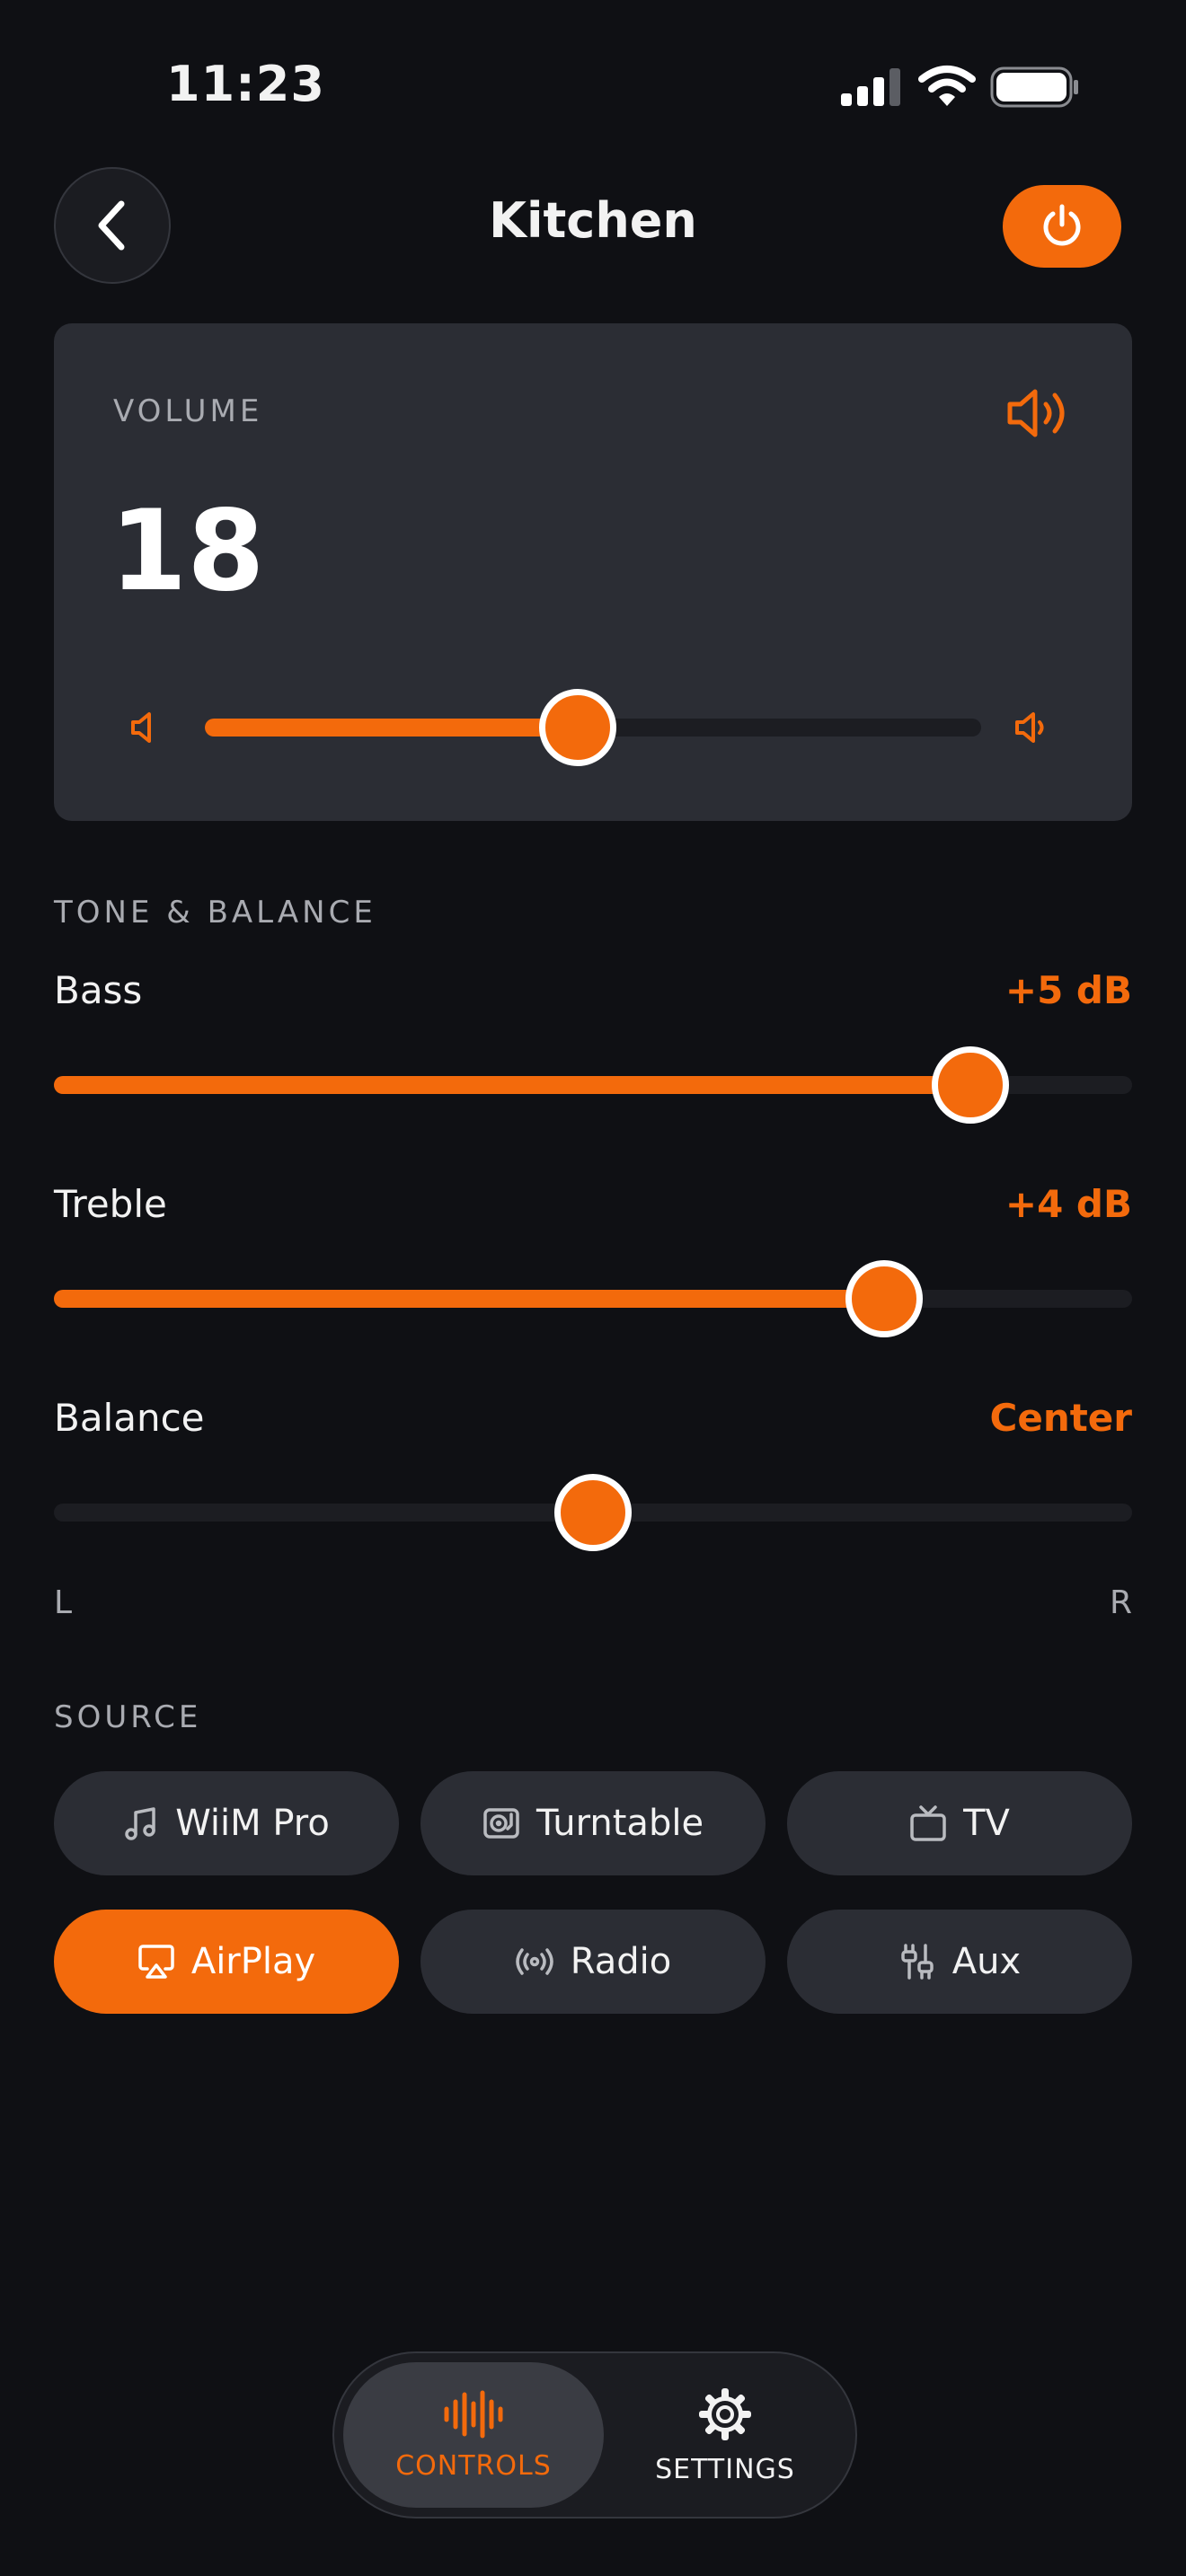 The width and height of the screenshot is (1186, 2576). I want to click on waveform-icon, so click(473, 2414).